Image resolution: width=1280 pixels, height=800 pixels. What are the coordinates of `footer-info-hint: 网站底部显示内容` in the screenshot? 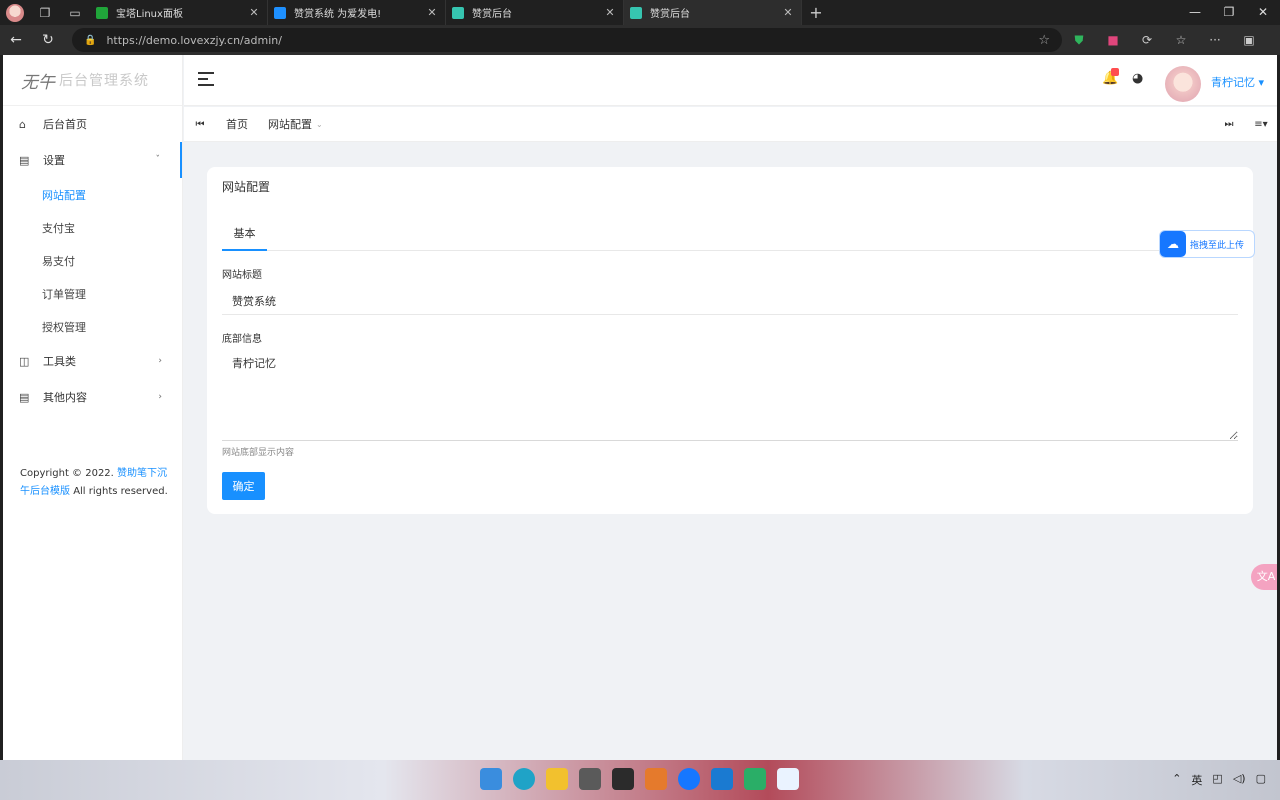 It's located at (258, 453).